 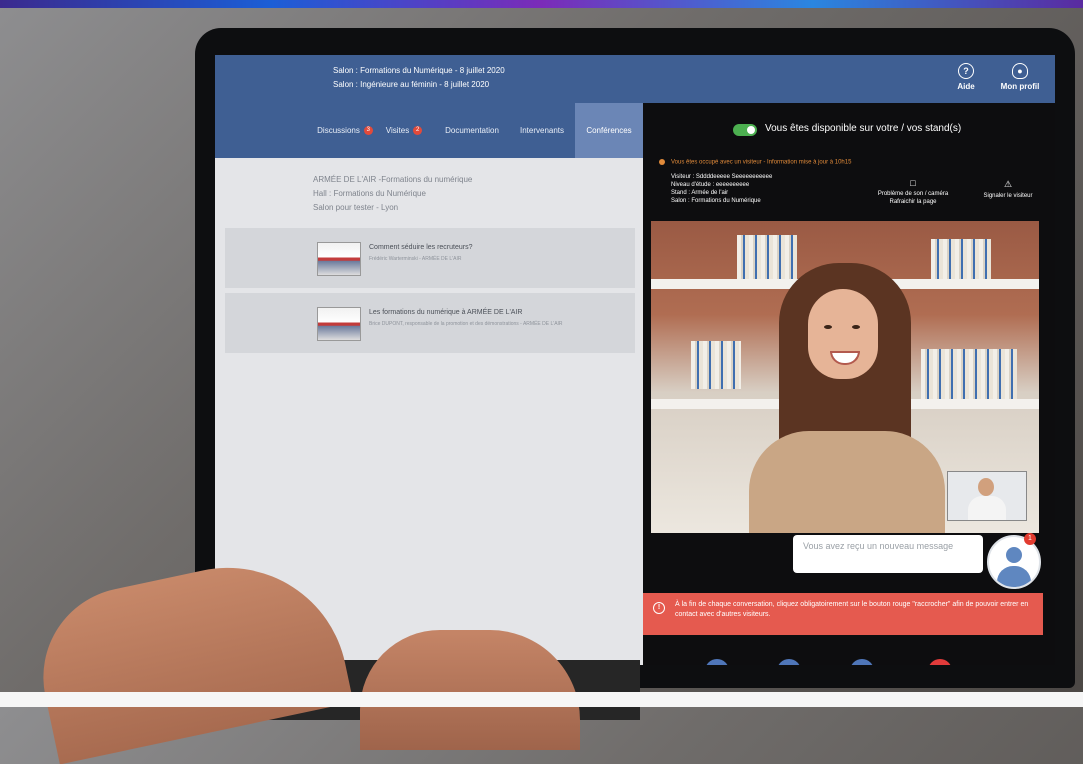 I want to click on avatar-head, so click(x=1014, y=555).